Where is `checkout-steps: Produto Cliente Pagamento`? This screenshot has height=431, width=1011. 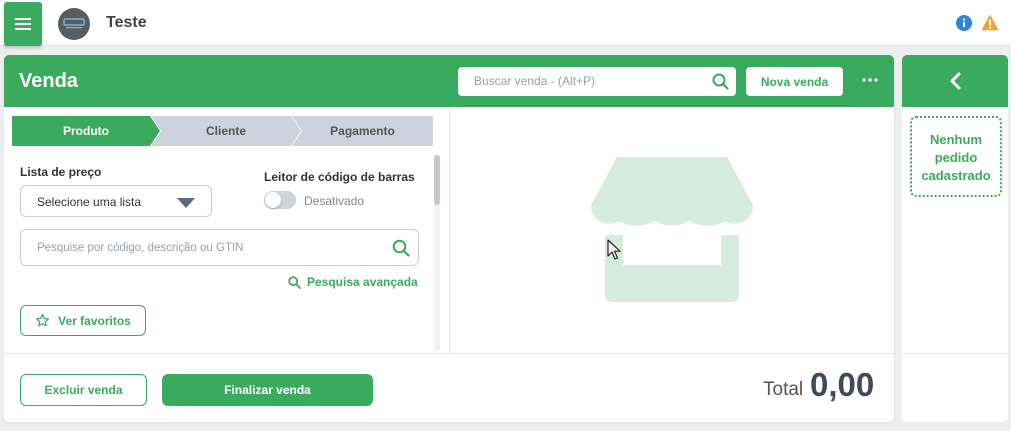 checkout-steps: Produto Cliente Pagamento is located at coordinates (222, 131).